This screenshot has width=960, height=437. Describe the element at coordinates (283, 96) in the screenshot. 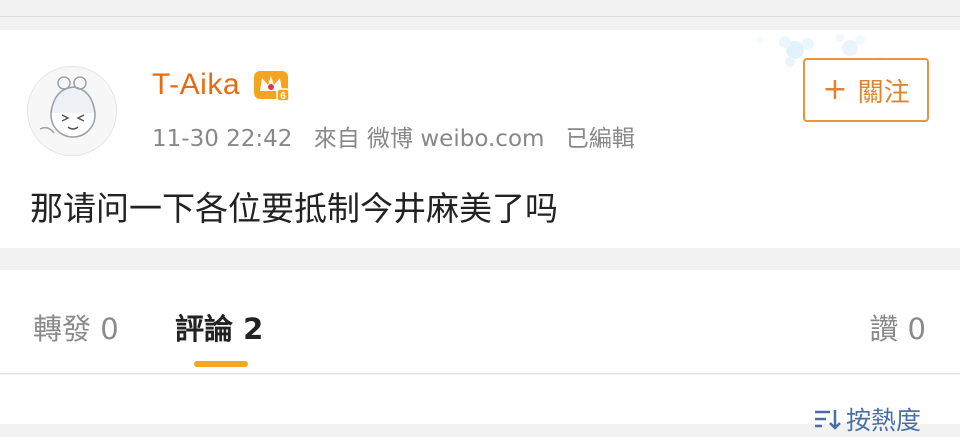

I see `svg-text: 6` at that location.